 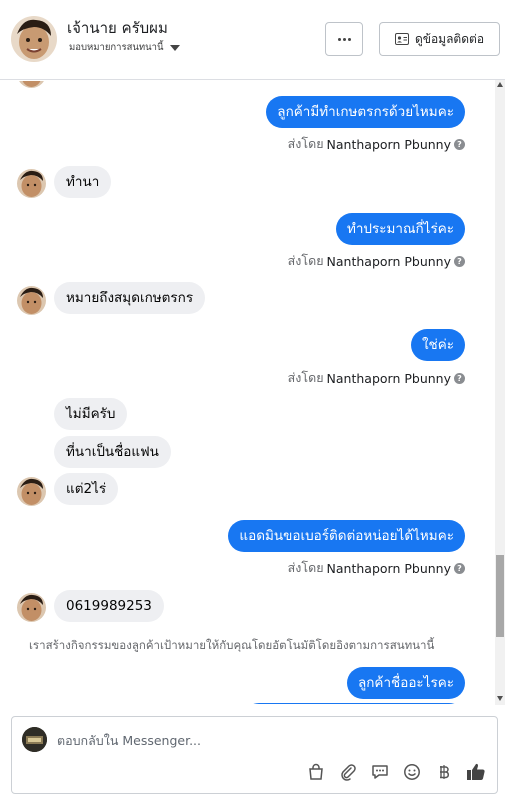 I want to click on assign-label: มอบหมายการสนทนานี้, so click(x=116, y=47).